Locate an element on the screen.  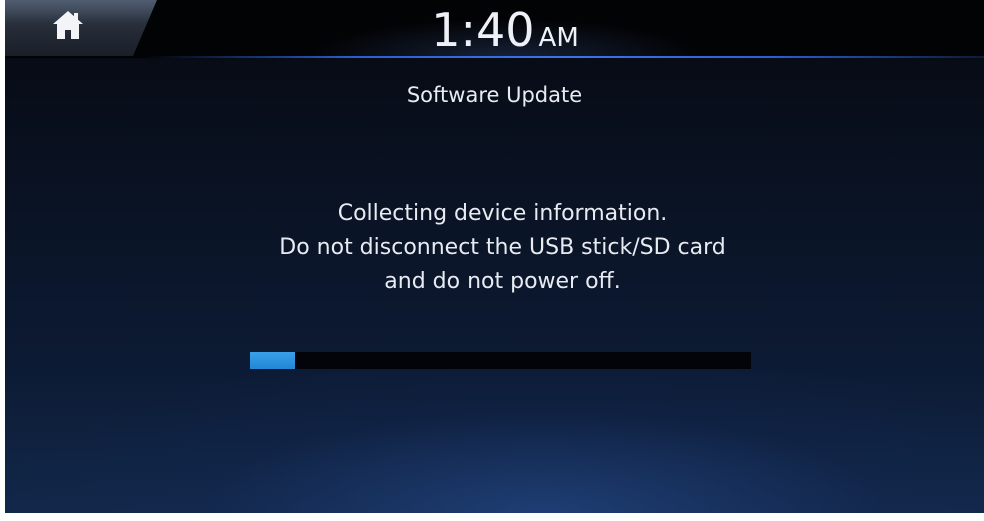
message-line-1: Collecting device information. is located at coordinates (502, 213).